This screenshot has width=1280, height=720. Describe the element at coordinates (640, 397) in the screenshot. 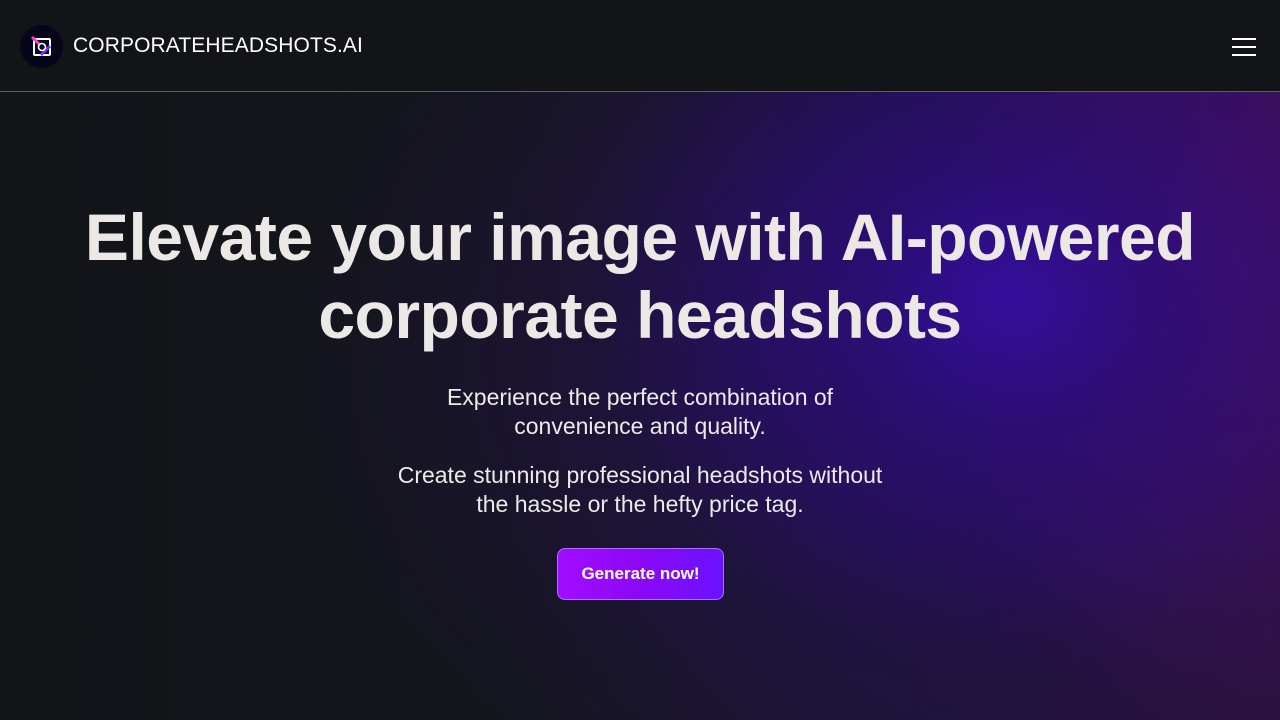

I see `subtitle-line: Experience the perfect combination of` at that location.